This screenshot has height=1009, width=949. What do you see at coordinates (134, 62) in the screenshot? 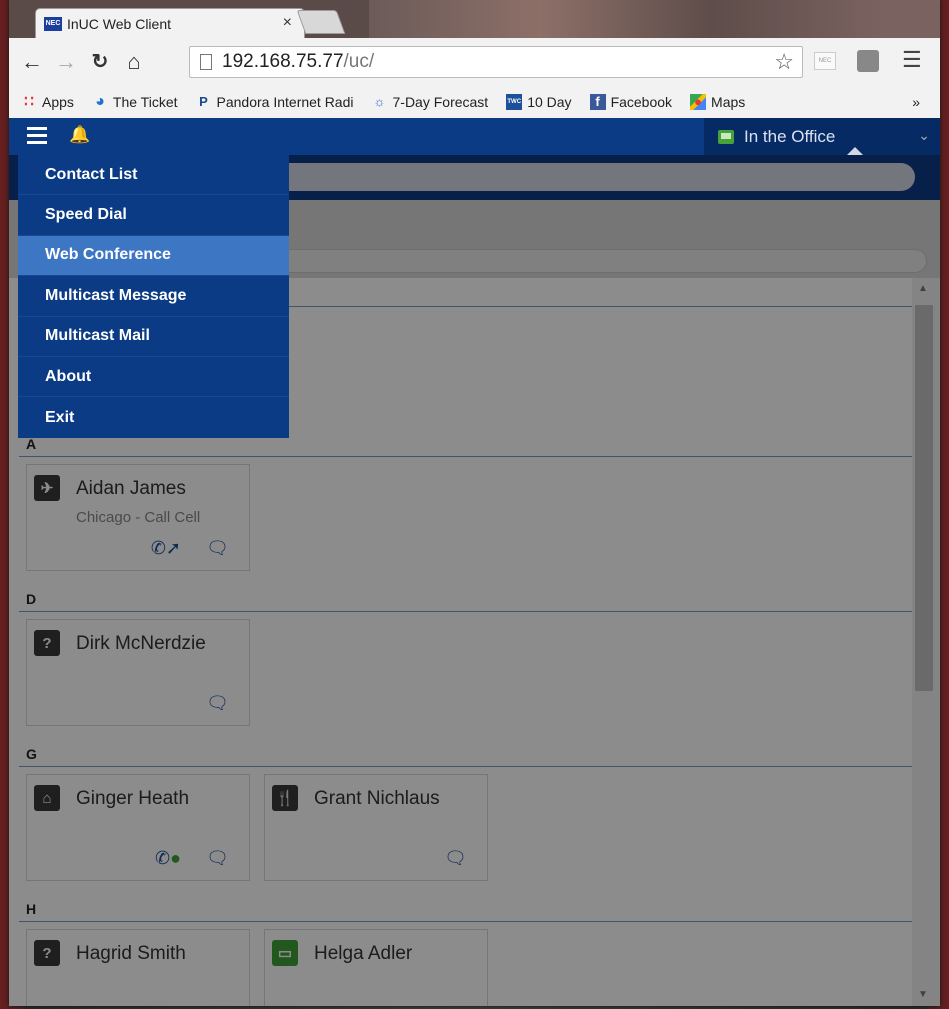
I see `home-icon: ⌂` at bounding box center [134, 62].